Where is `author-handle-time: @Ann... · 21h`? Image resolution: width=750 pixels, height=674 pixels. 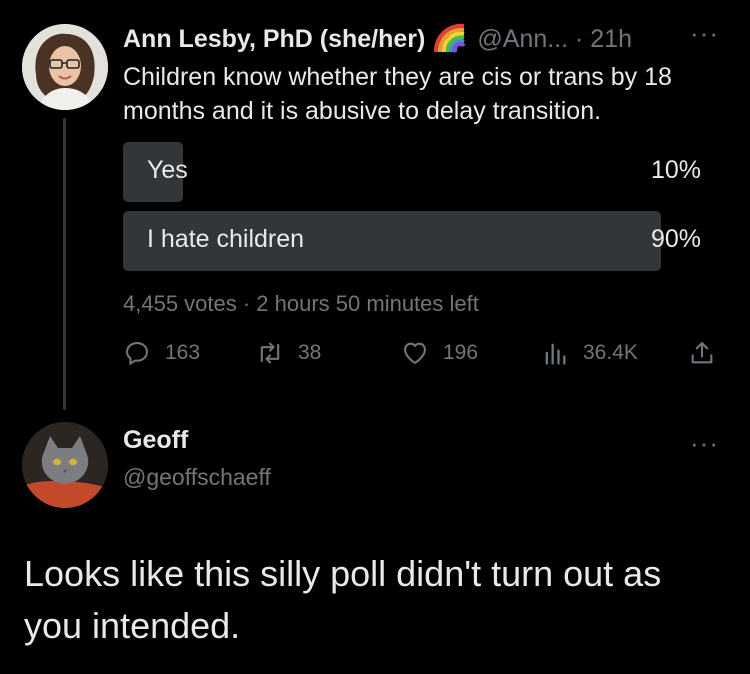
author-handle-time: @Ann... · 21h is located at coordinates (554, 39).